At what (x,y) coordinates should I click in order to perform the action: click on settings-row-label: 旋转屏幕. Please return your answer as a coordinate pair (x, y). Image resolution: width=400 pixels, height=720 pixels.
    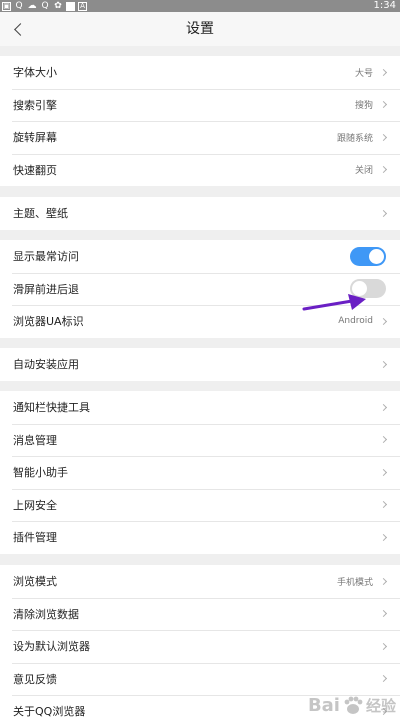
    Looking at the image, I should click on (35, 138).